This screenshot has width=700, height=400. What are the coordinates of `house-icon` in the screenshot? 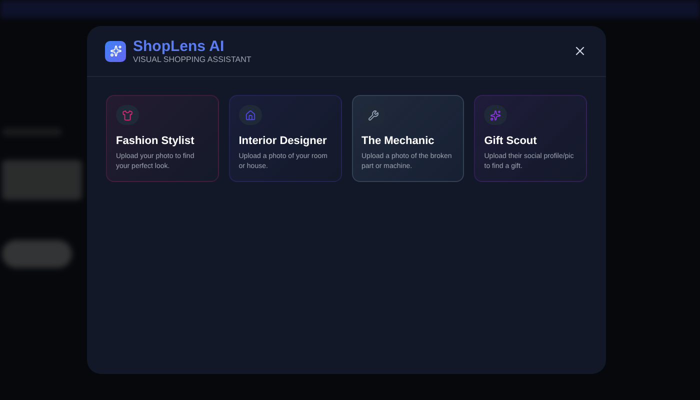 It's located at (250, 115).